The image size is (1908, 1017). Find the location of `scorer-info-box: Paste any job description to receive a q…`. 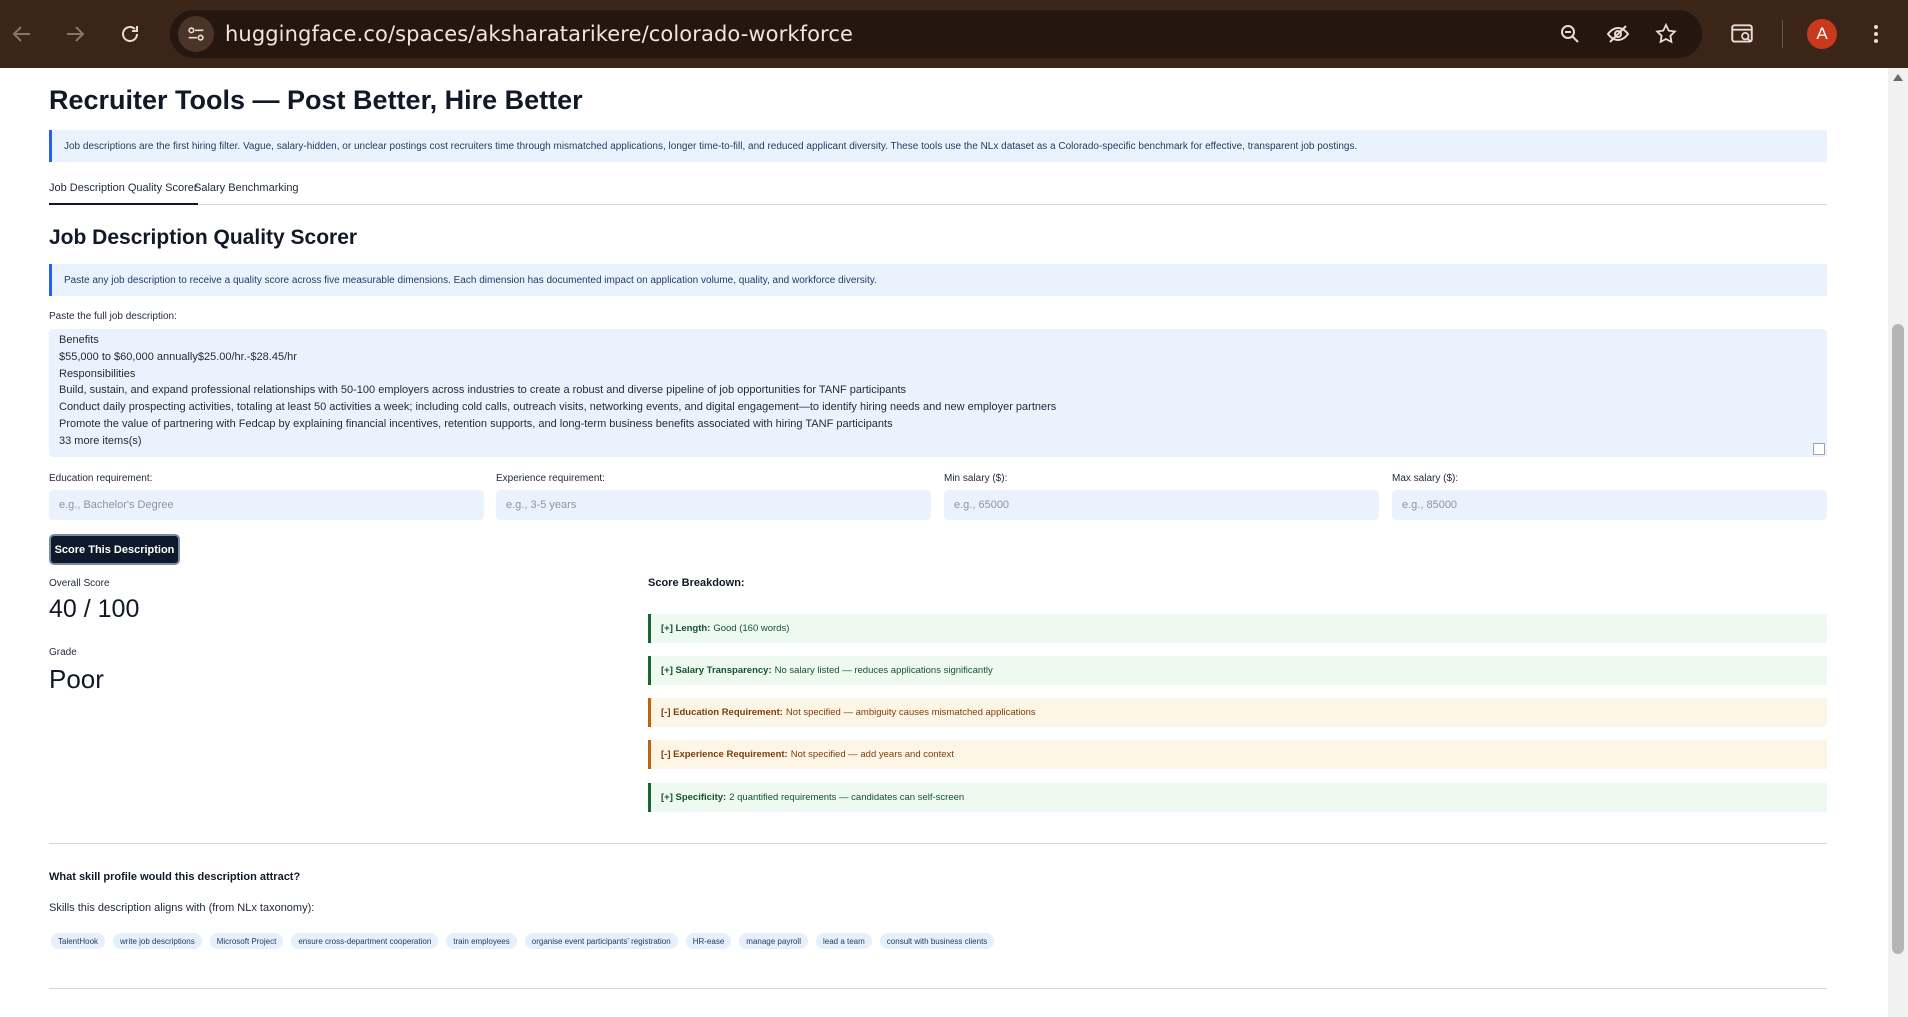

scorer-info-box: Paste any job description to receive a q… is located at coordinates (938, 280).